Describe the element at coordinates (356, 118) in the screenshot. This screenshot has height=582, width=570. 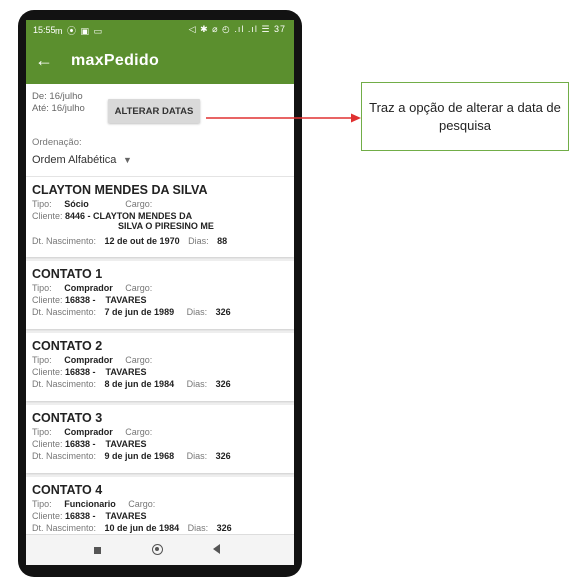
I see `arrow-head-icon` at that location.